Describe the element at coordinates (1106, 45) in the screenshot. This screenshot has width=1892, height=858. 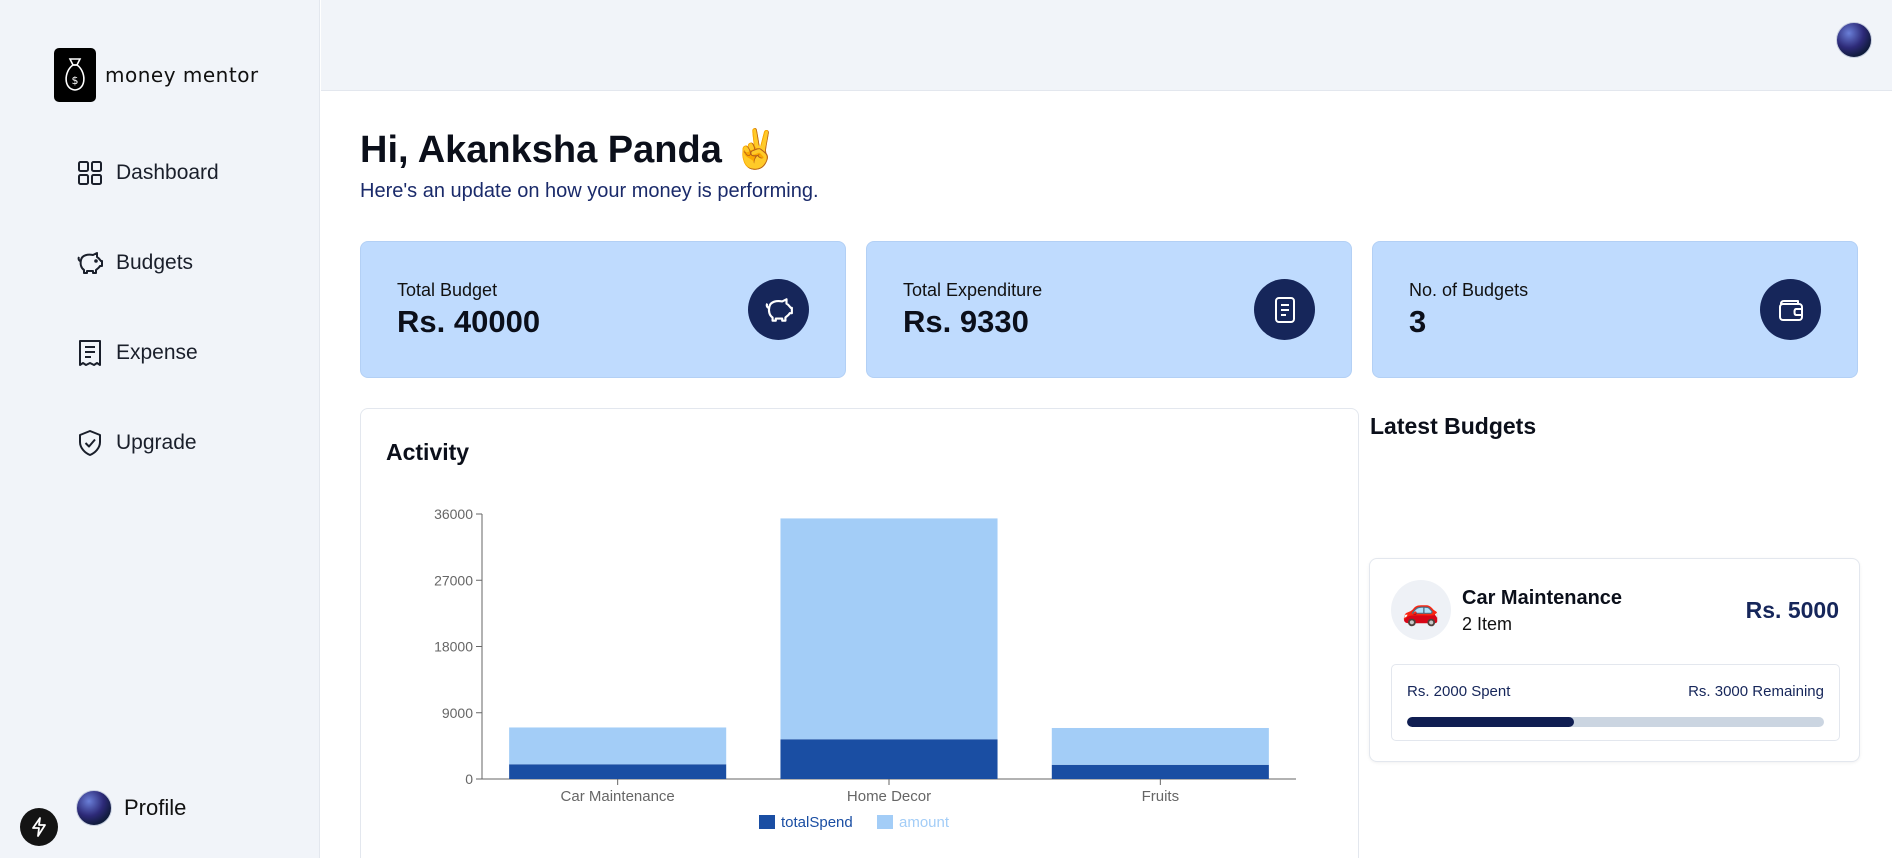
I see `top-bar` at that location.